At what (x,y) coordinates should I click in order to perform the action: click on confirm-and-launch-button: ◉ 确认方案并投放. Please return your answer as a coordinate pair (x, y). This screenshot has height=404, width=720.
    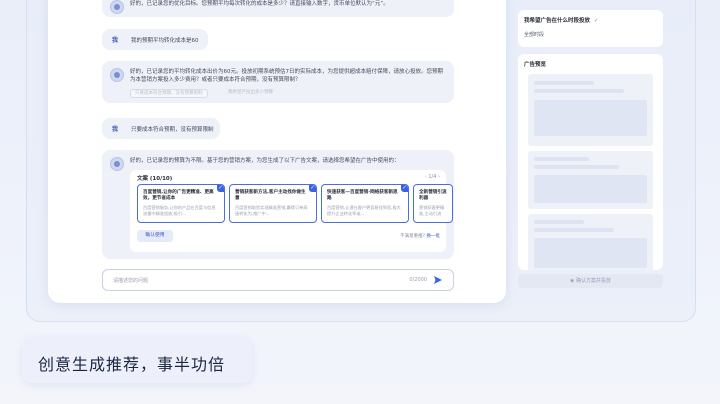
    Looking at the image, I should click on (590, 281).